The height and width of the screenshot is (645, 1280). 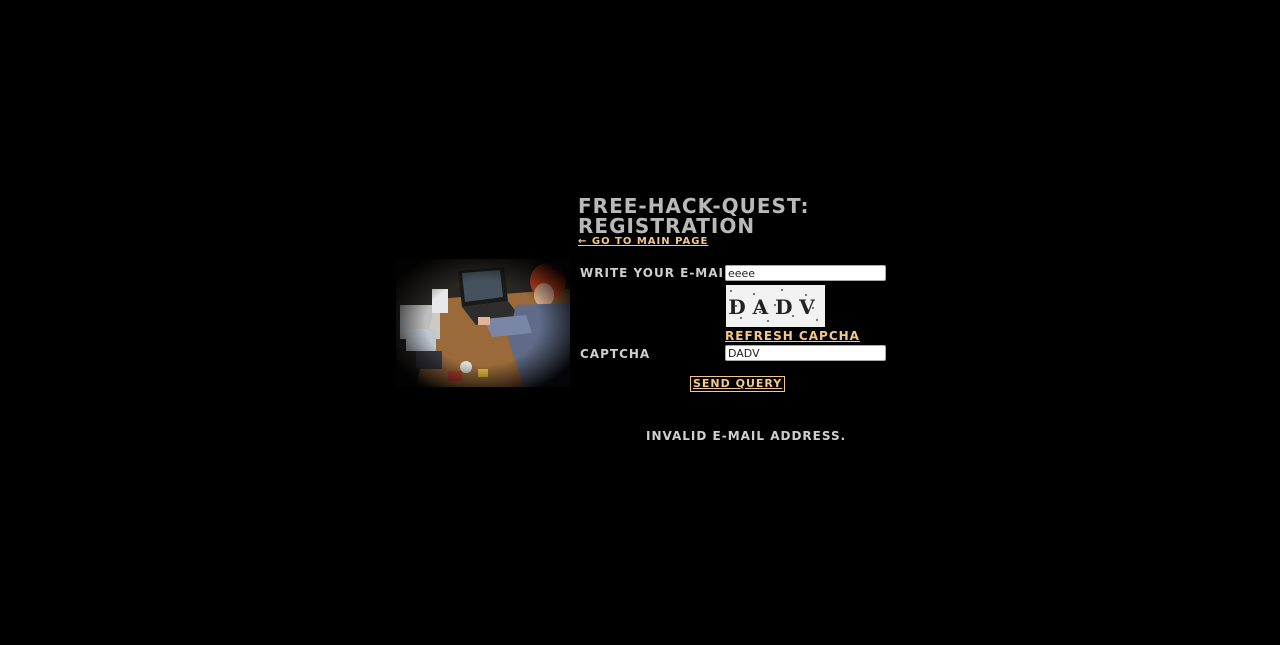 I want to click on captcha-image-text: DADV, so click(x=774, y=307).